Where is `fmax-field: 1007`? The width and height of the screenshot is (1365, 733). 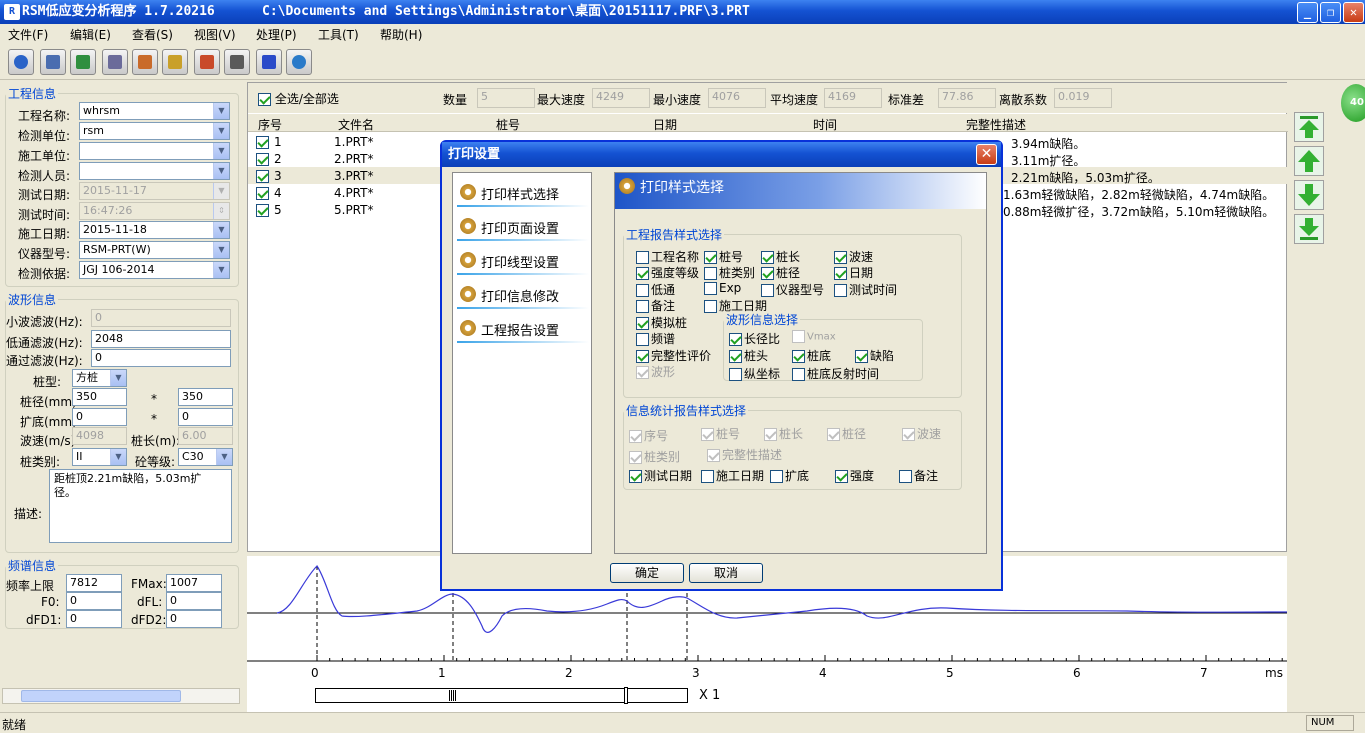 fmax-field: 1007 is located at coordinates (194, 583).